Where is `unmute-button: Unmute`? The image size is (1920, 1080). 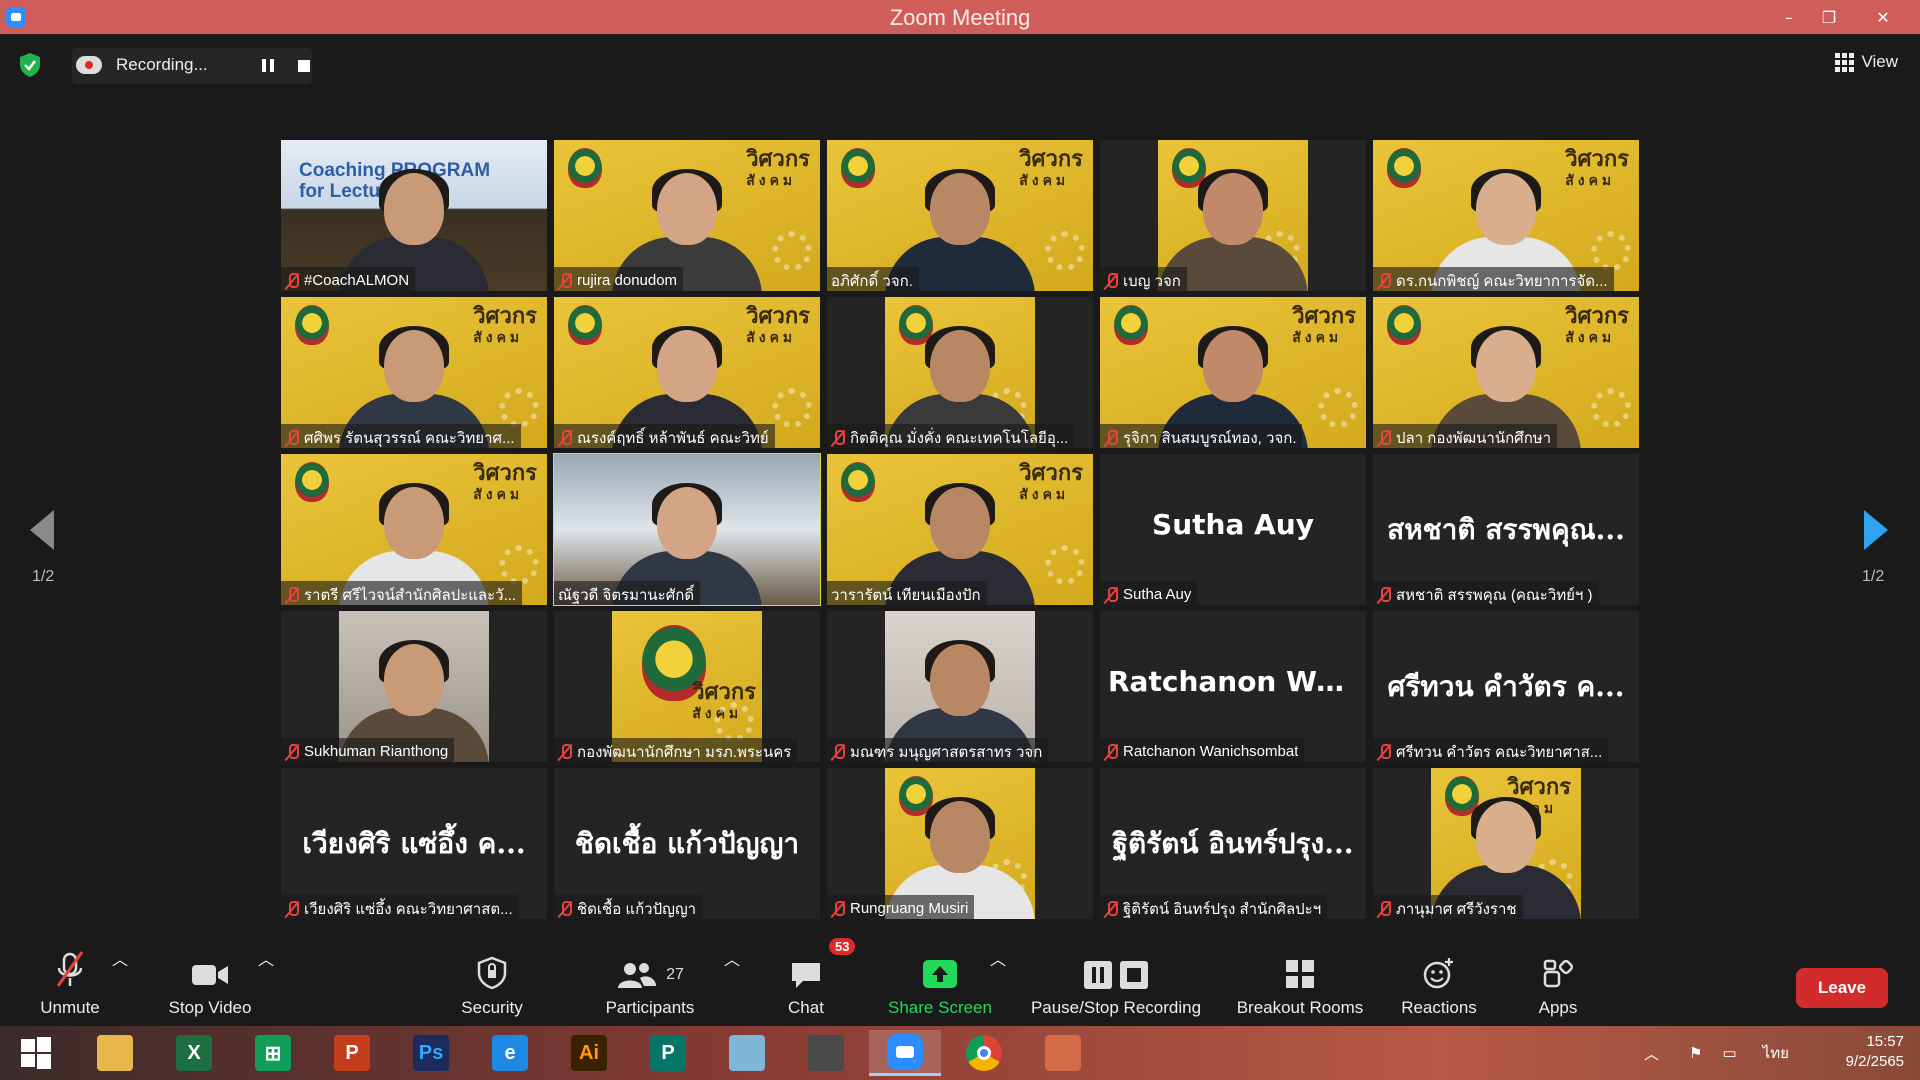 unmute-button: Unmute is located at coordinates (70, 986).